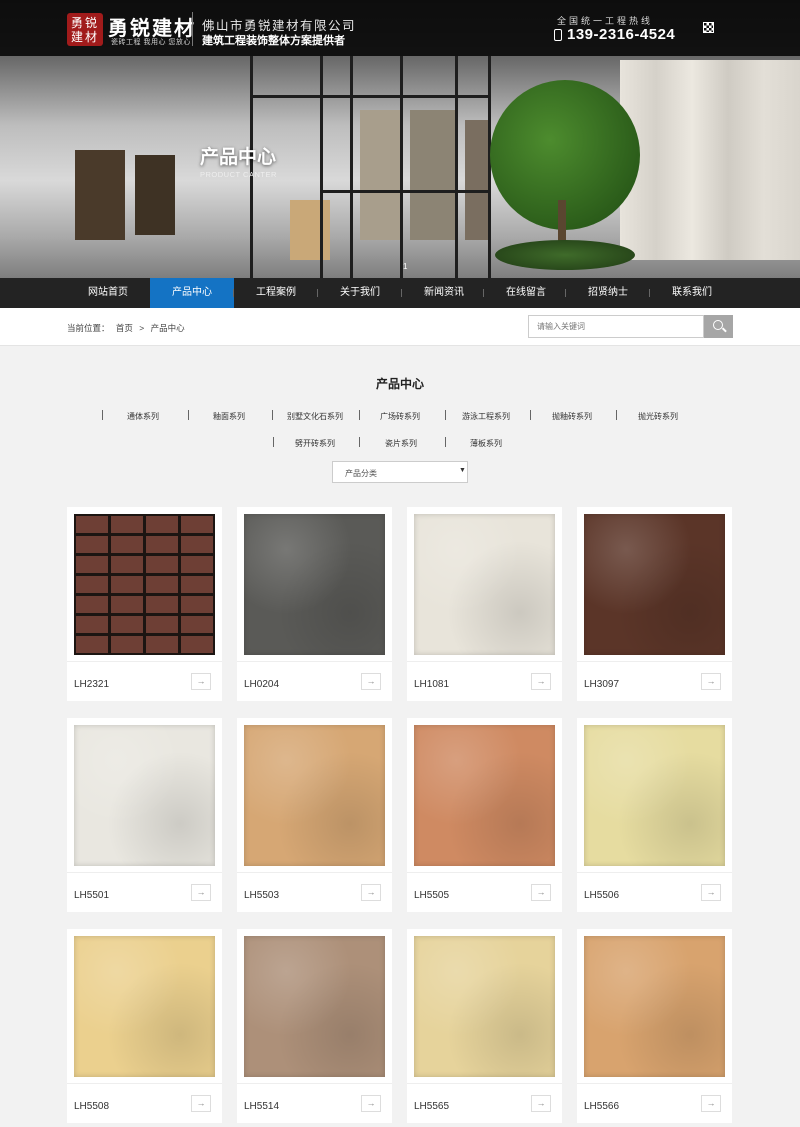 This screenshot has height=1127, width=800. I want to click on category-link: 别墅文化石系列, so click(315, 416).